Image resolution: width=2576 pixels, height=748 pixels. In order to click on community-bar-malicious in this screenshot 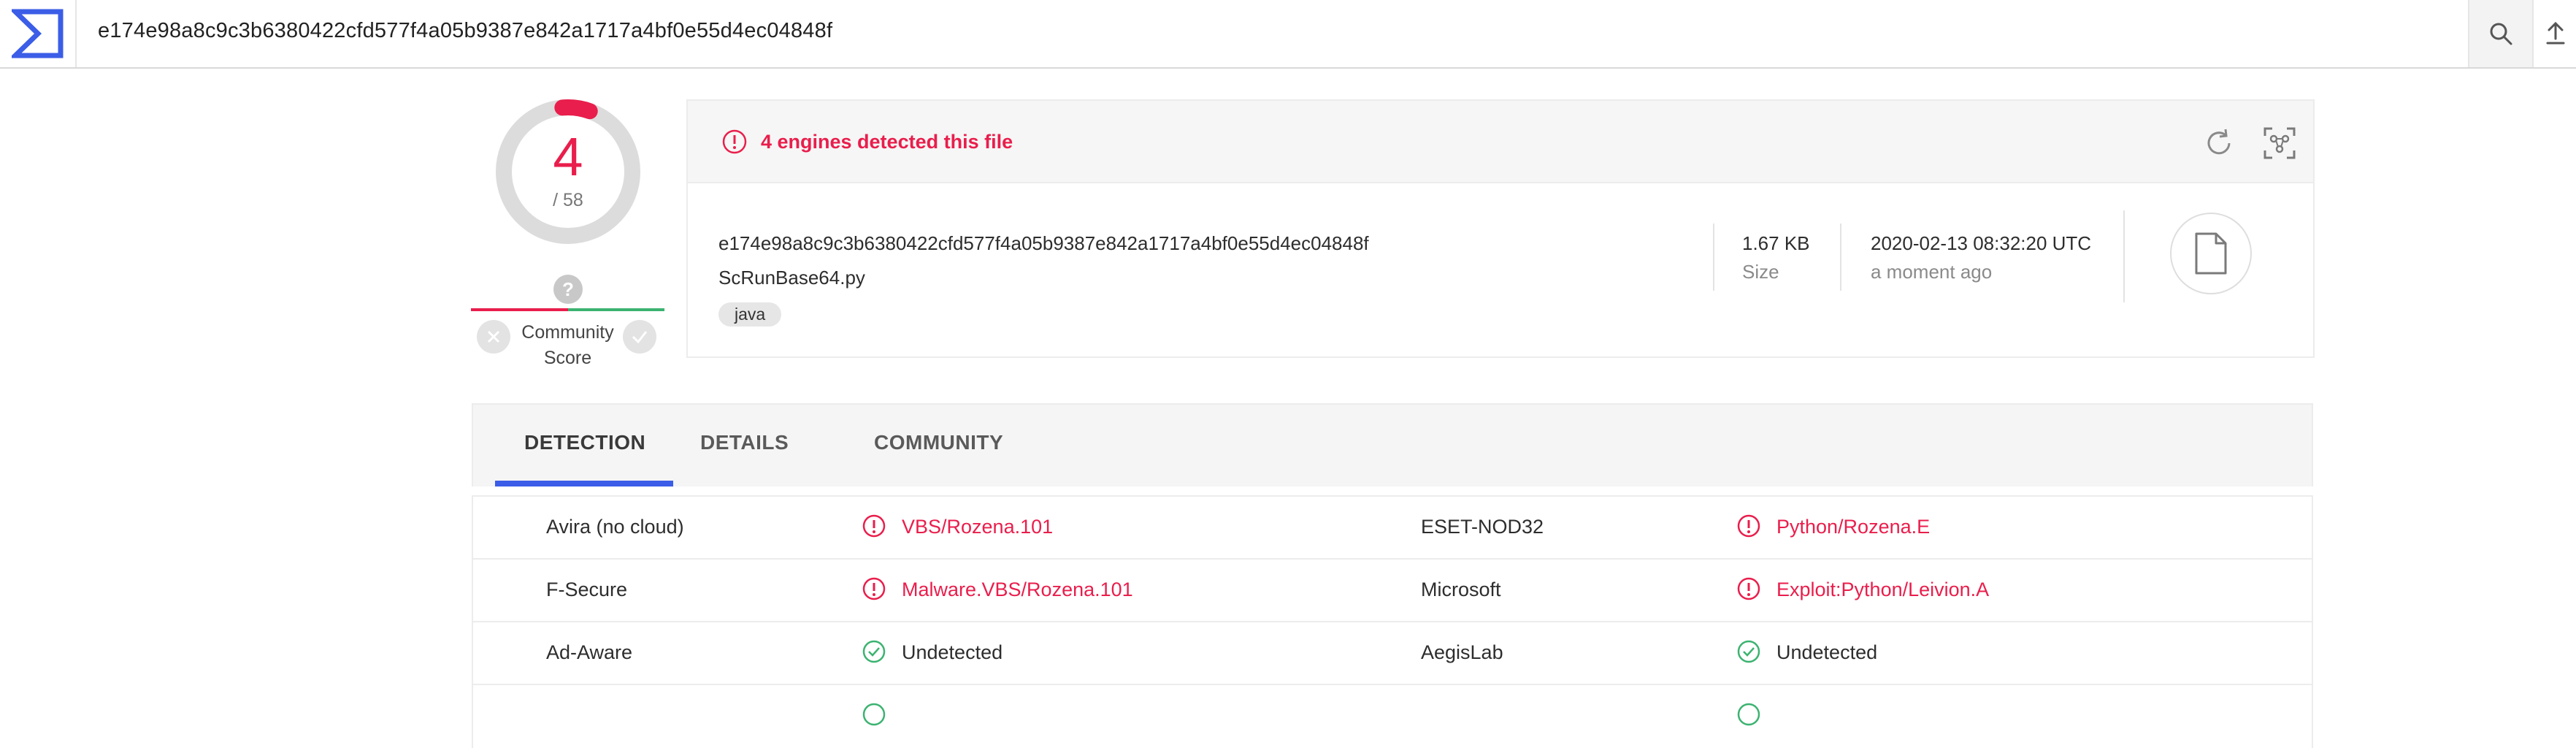, I will do `click(519, 309)`.